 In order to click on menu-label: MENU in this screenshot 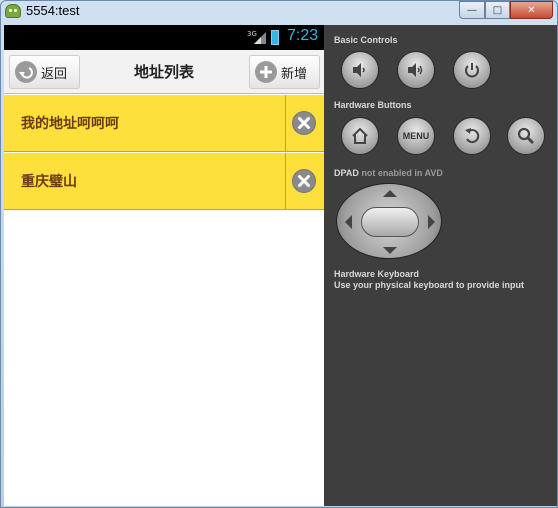, I will do `click(416, 136)`.